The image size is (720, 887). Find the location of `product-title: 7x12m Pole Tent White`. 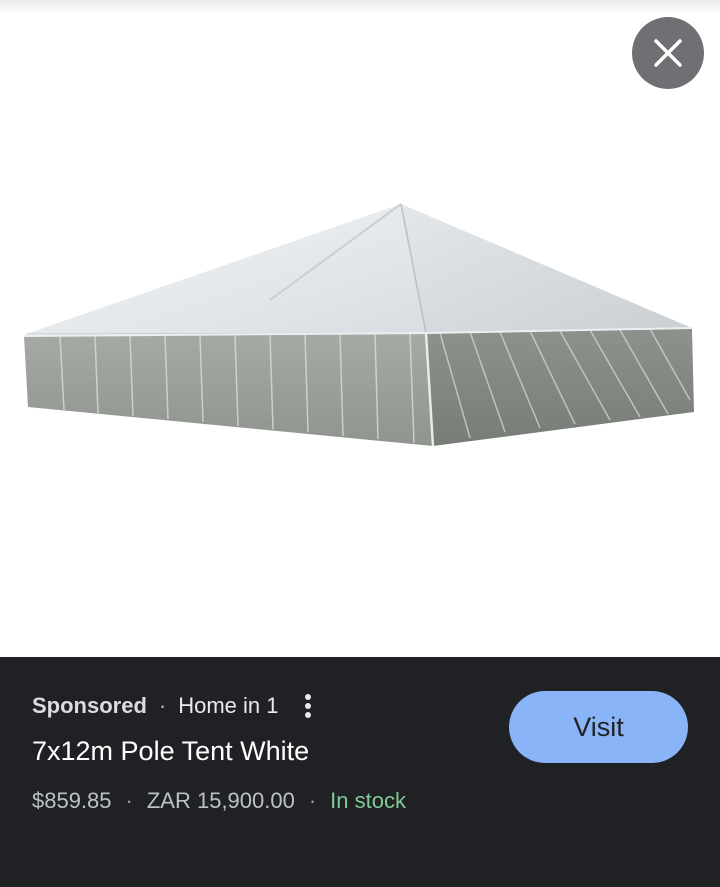

product-title: 7x12m Pole Tent White is located at coordinates (170, 751).